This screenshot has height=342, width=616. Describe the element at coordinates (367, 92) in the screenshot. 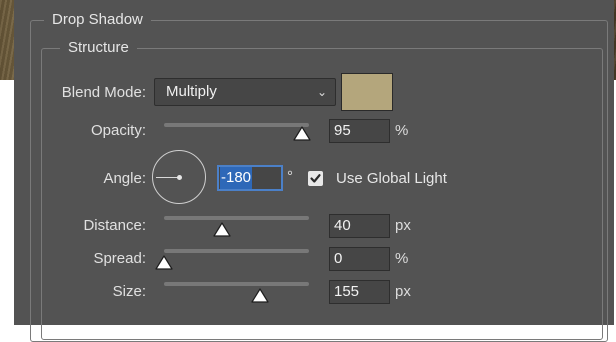

I see `shadow-color-swatch` at that location.